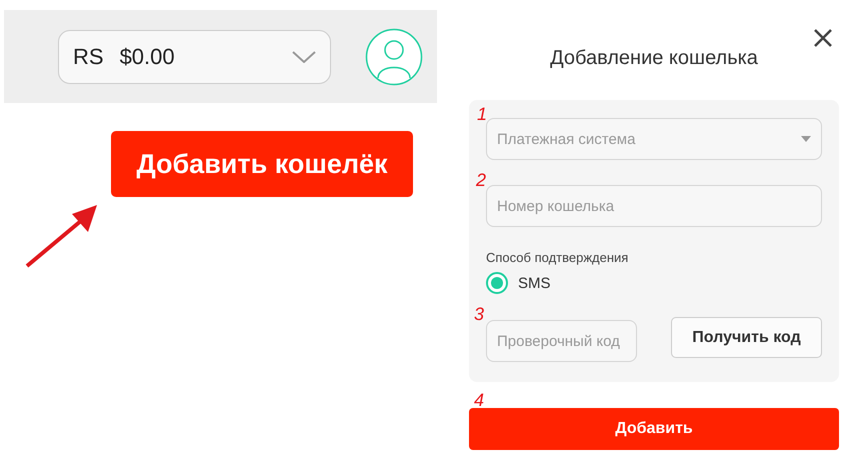  Describe the element at coordinates (823, 38) in the screenshot. I see `close-icon` at that location.